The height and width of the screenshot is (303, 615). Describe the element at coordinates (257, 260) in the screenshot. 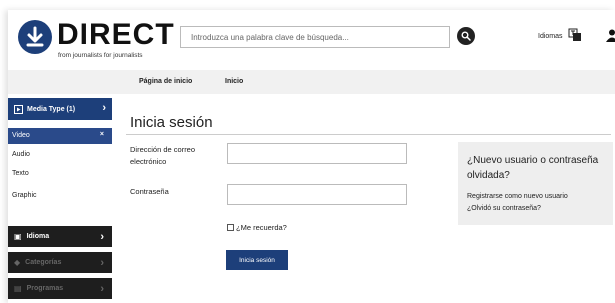

I see `login-button: Inicia sesión` at that location.